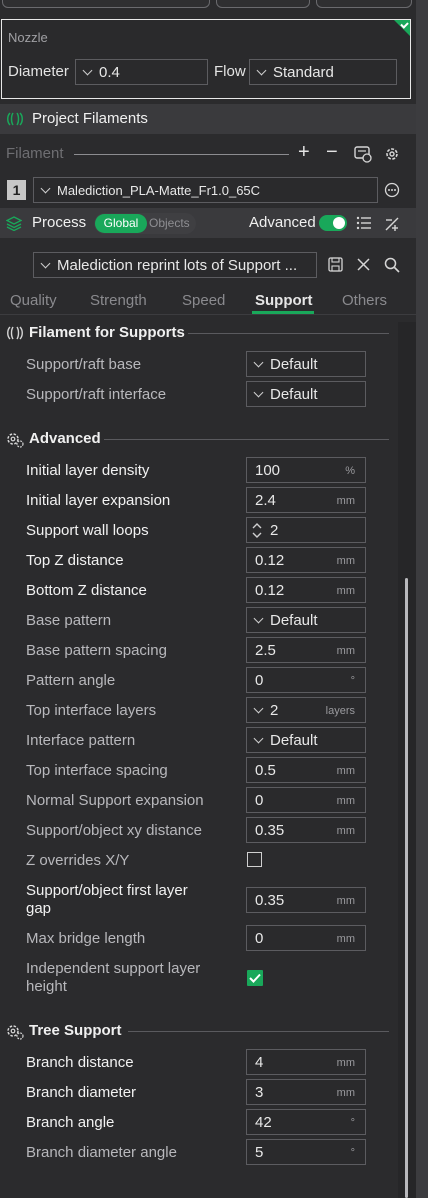 Image resolution: width=428 pixels, height=1198 pixels. I want to click on diameter-select: 0.4, so click(141, 72).